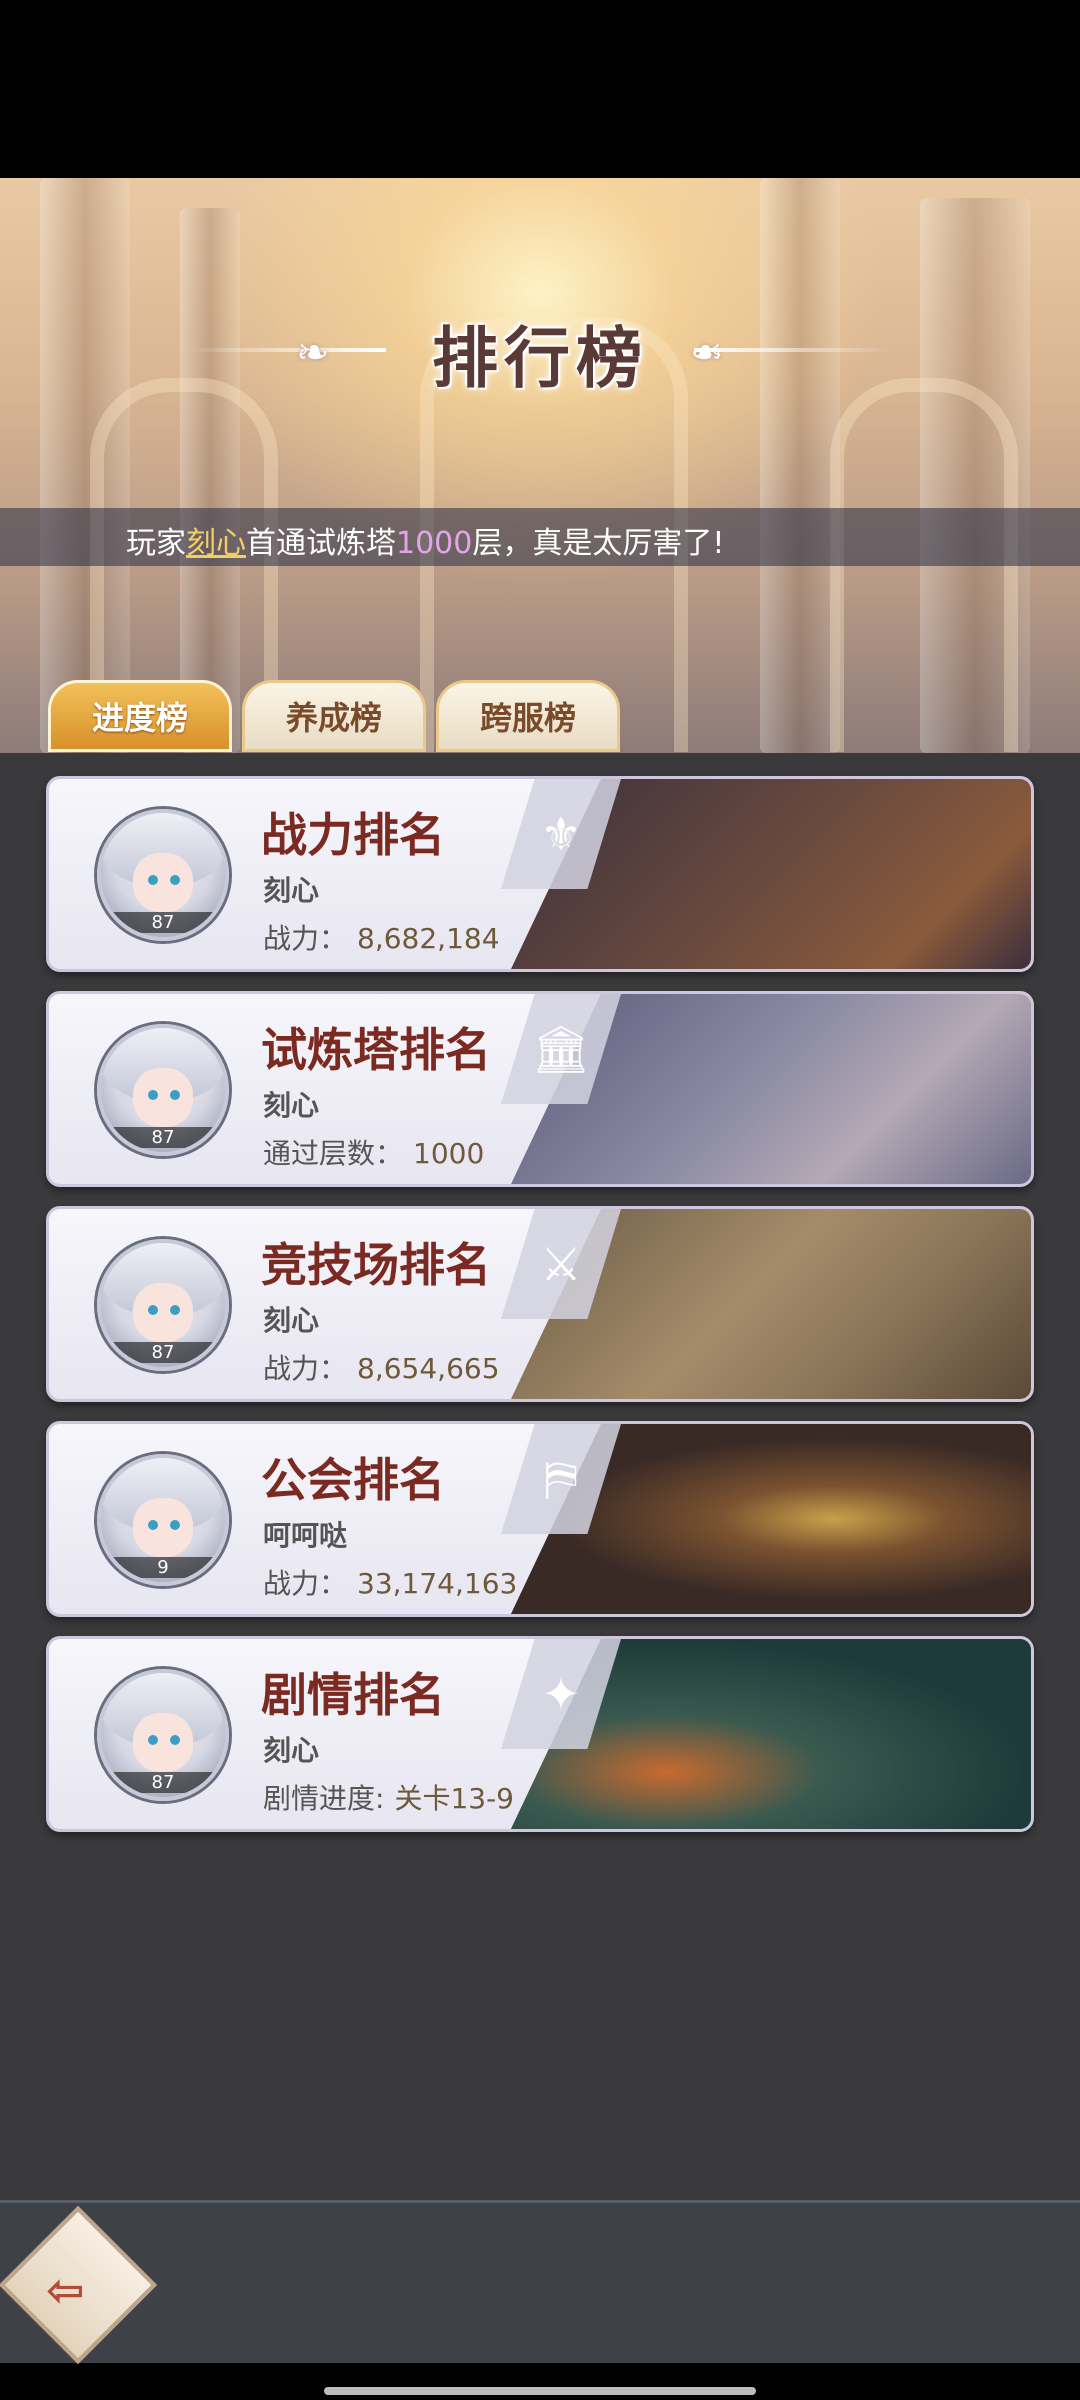 This screenshot has height=2400, width=1080. Describe the element at coordinates (376, 1265) in the screenshot. I see `card-title: 竞技场排名` at that location.